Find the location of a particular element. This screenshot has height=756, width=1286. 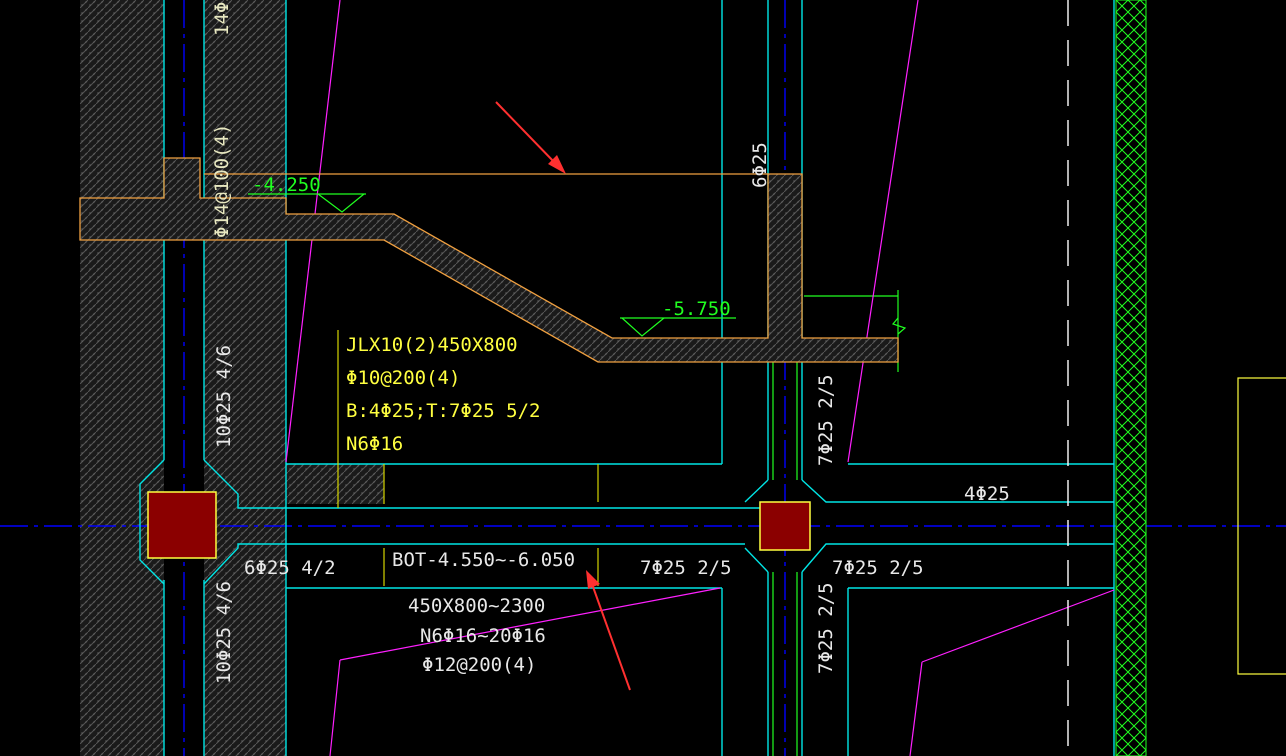

label-rebar-stirrup-vertical: Φ14@100(4) is located at coordinates (222, 181).